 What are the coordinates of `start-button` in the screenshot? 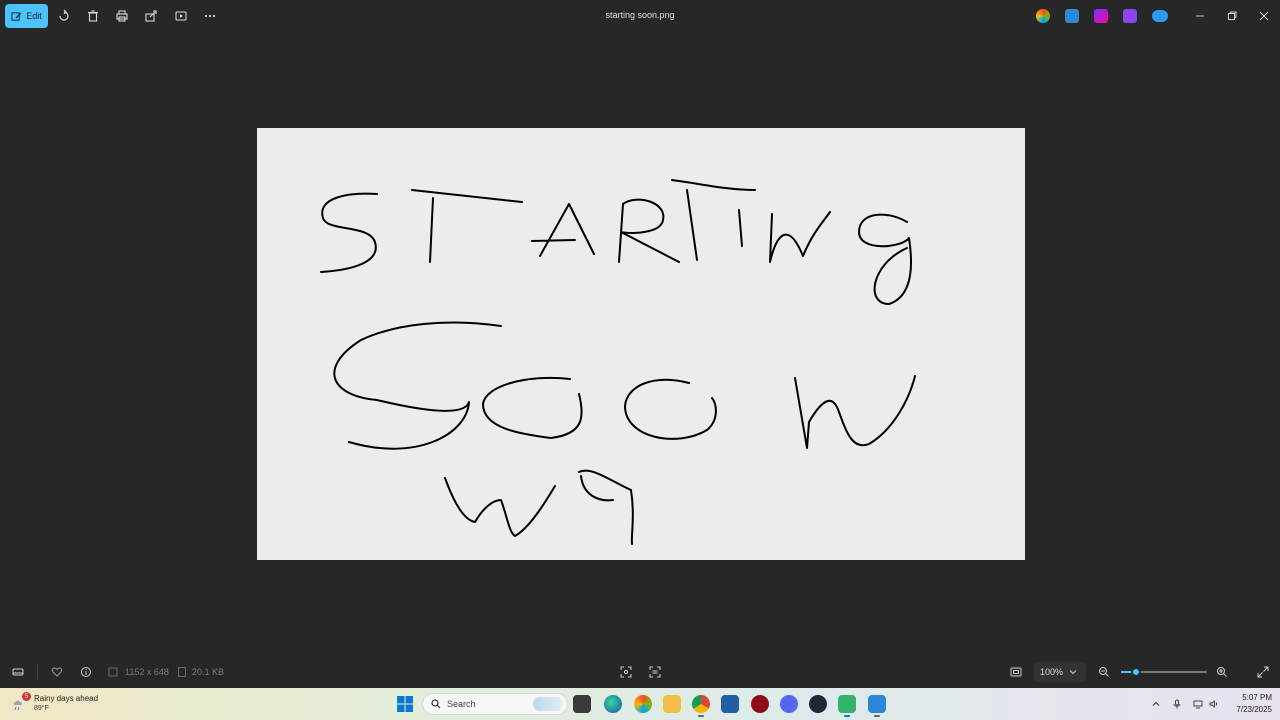 It's located at (405, 704).